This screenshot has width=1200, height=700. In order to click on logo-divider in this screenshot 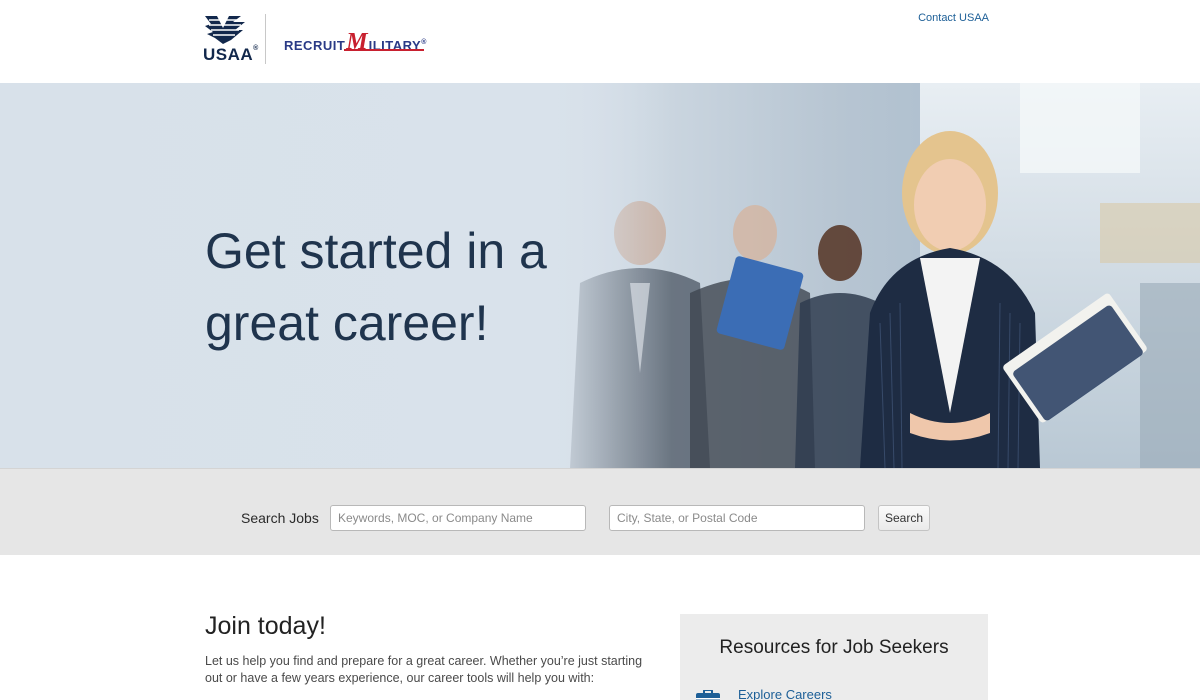, I will do `click(265, 39)`.